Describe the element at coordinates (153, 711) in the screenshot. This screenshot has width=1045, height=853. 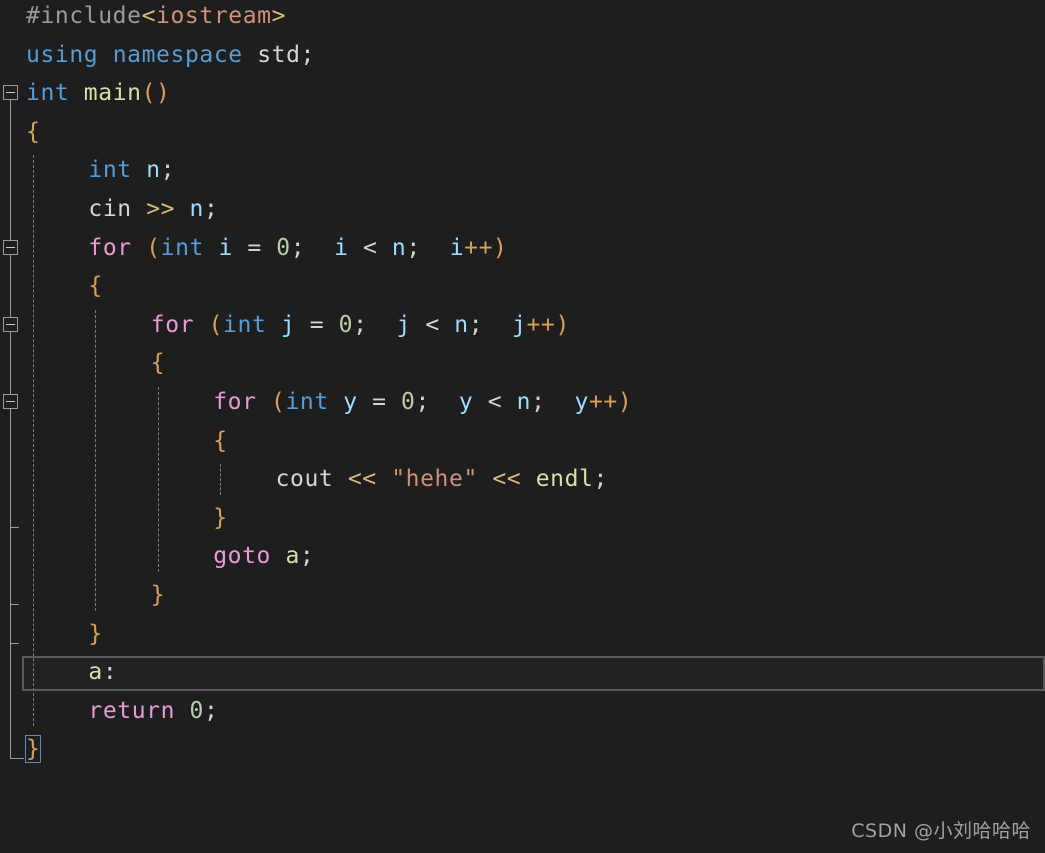
I see `code-line-content: return 0;` at that location.